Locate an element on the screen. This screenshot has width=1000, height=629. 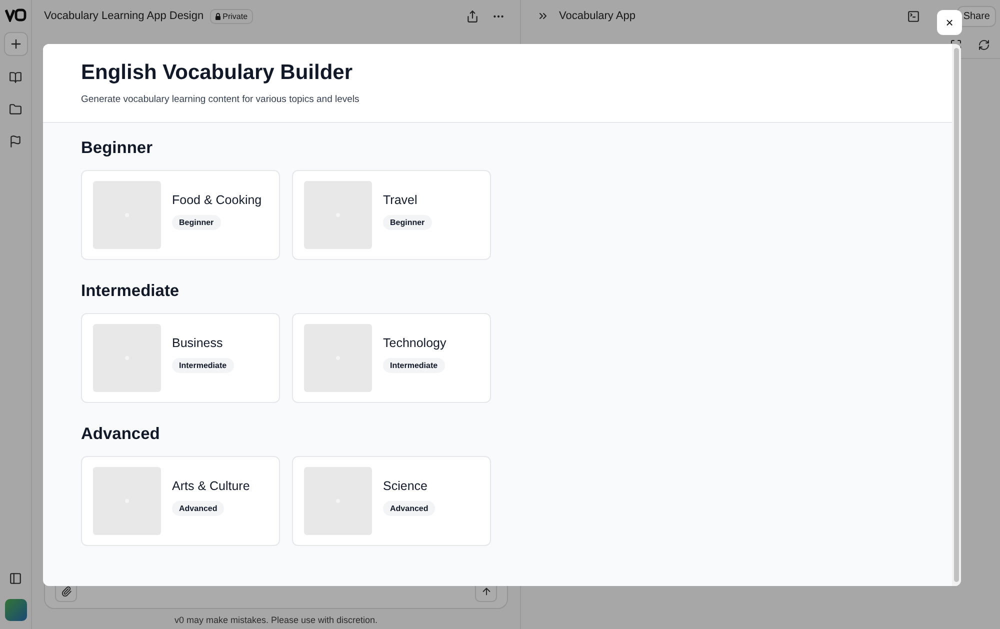
topic-card: Science Advanced is located at coordinates (391, 501).